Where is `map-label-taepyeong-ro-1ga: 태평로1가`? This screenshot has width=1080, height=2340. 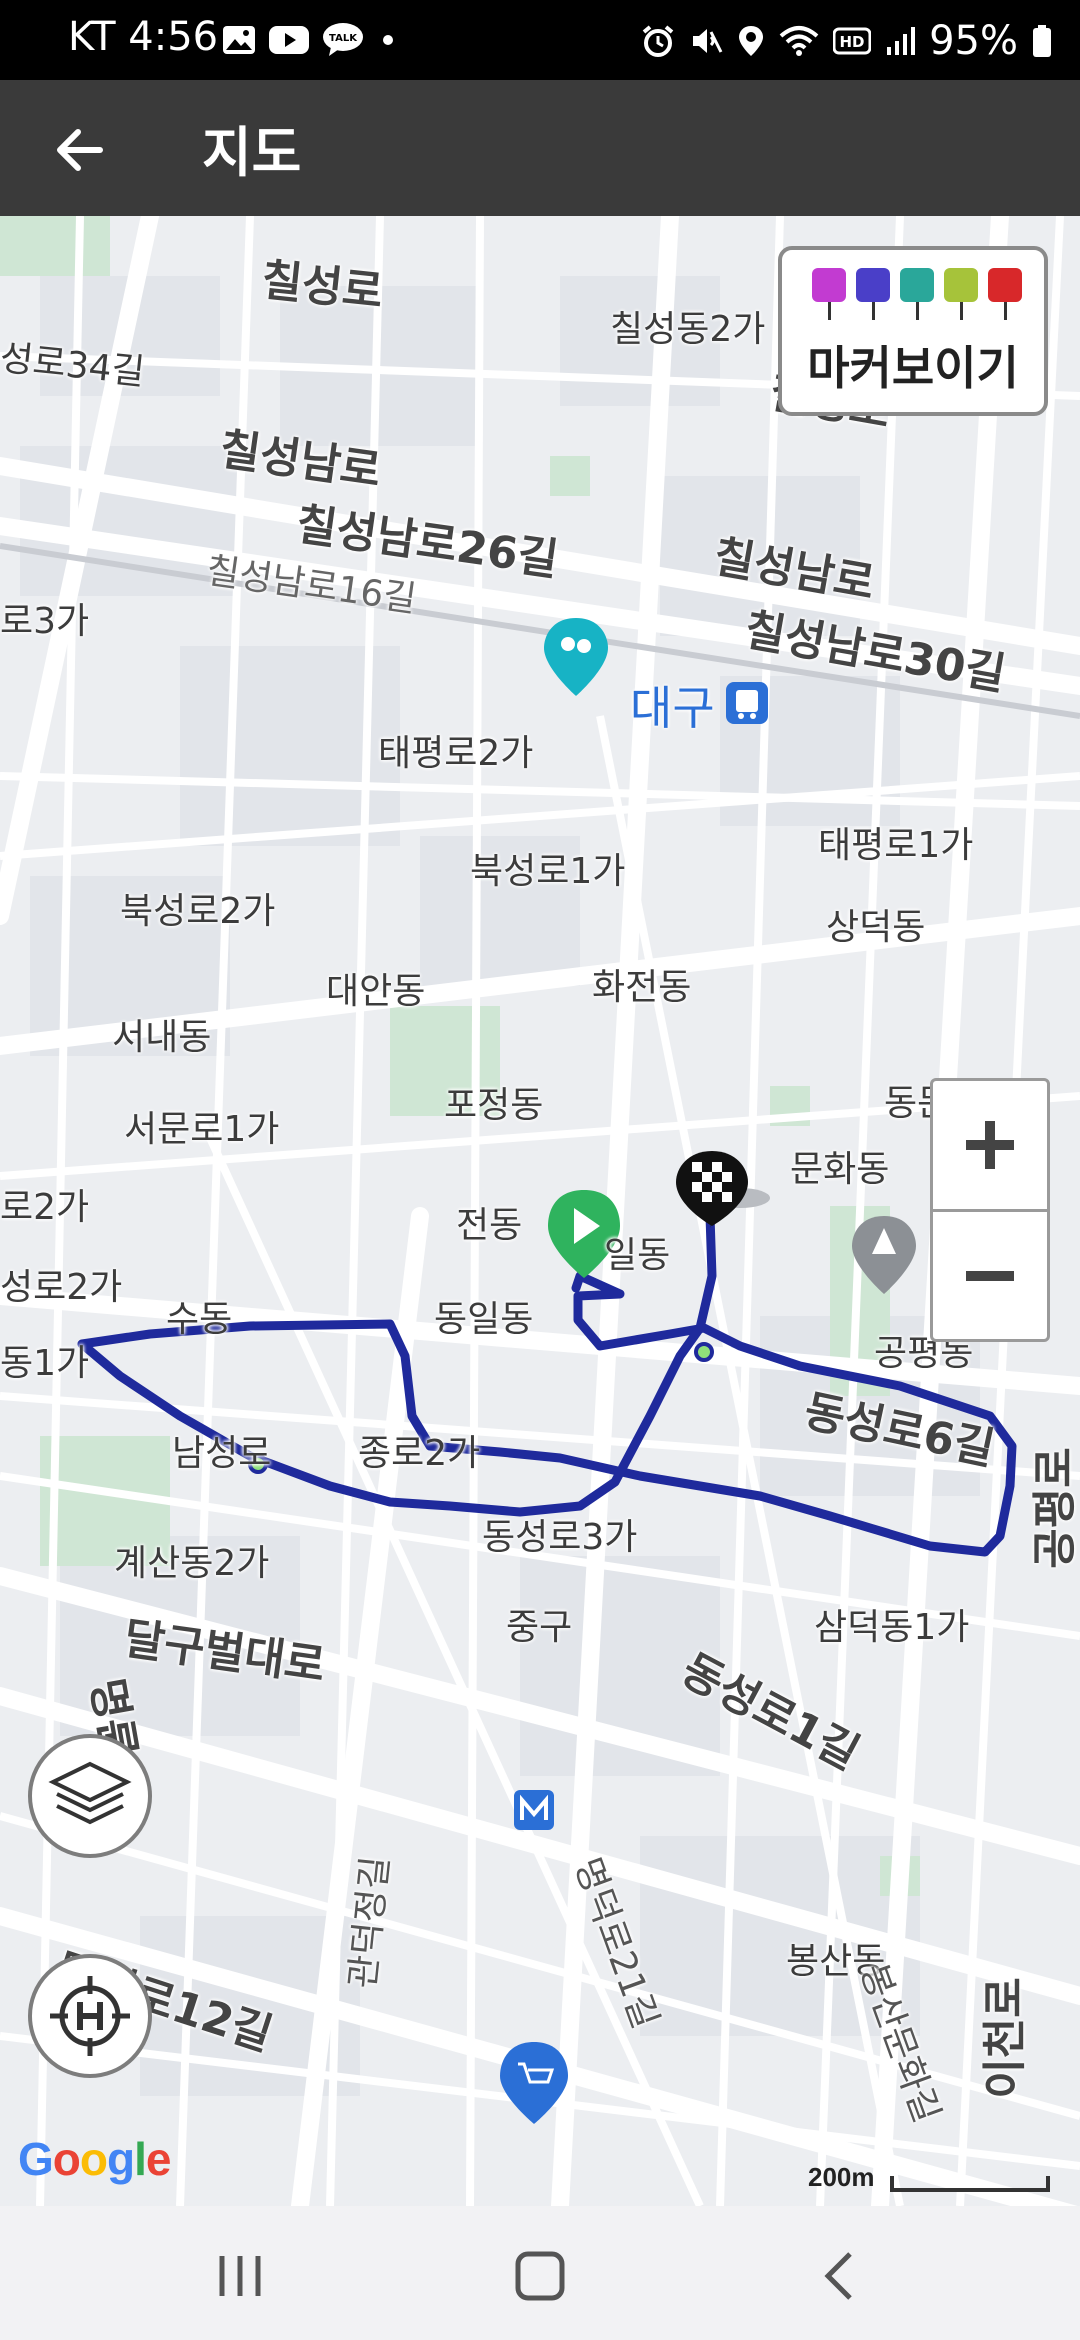 map-label-taepyeong-ro-1ga: 태평로1가 is located at coordinates (896, 845).